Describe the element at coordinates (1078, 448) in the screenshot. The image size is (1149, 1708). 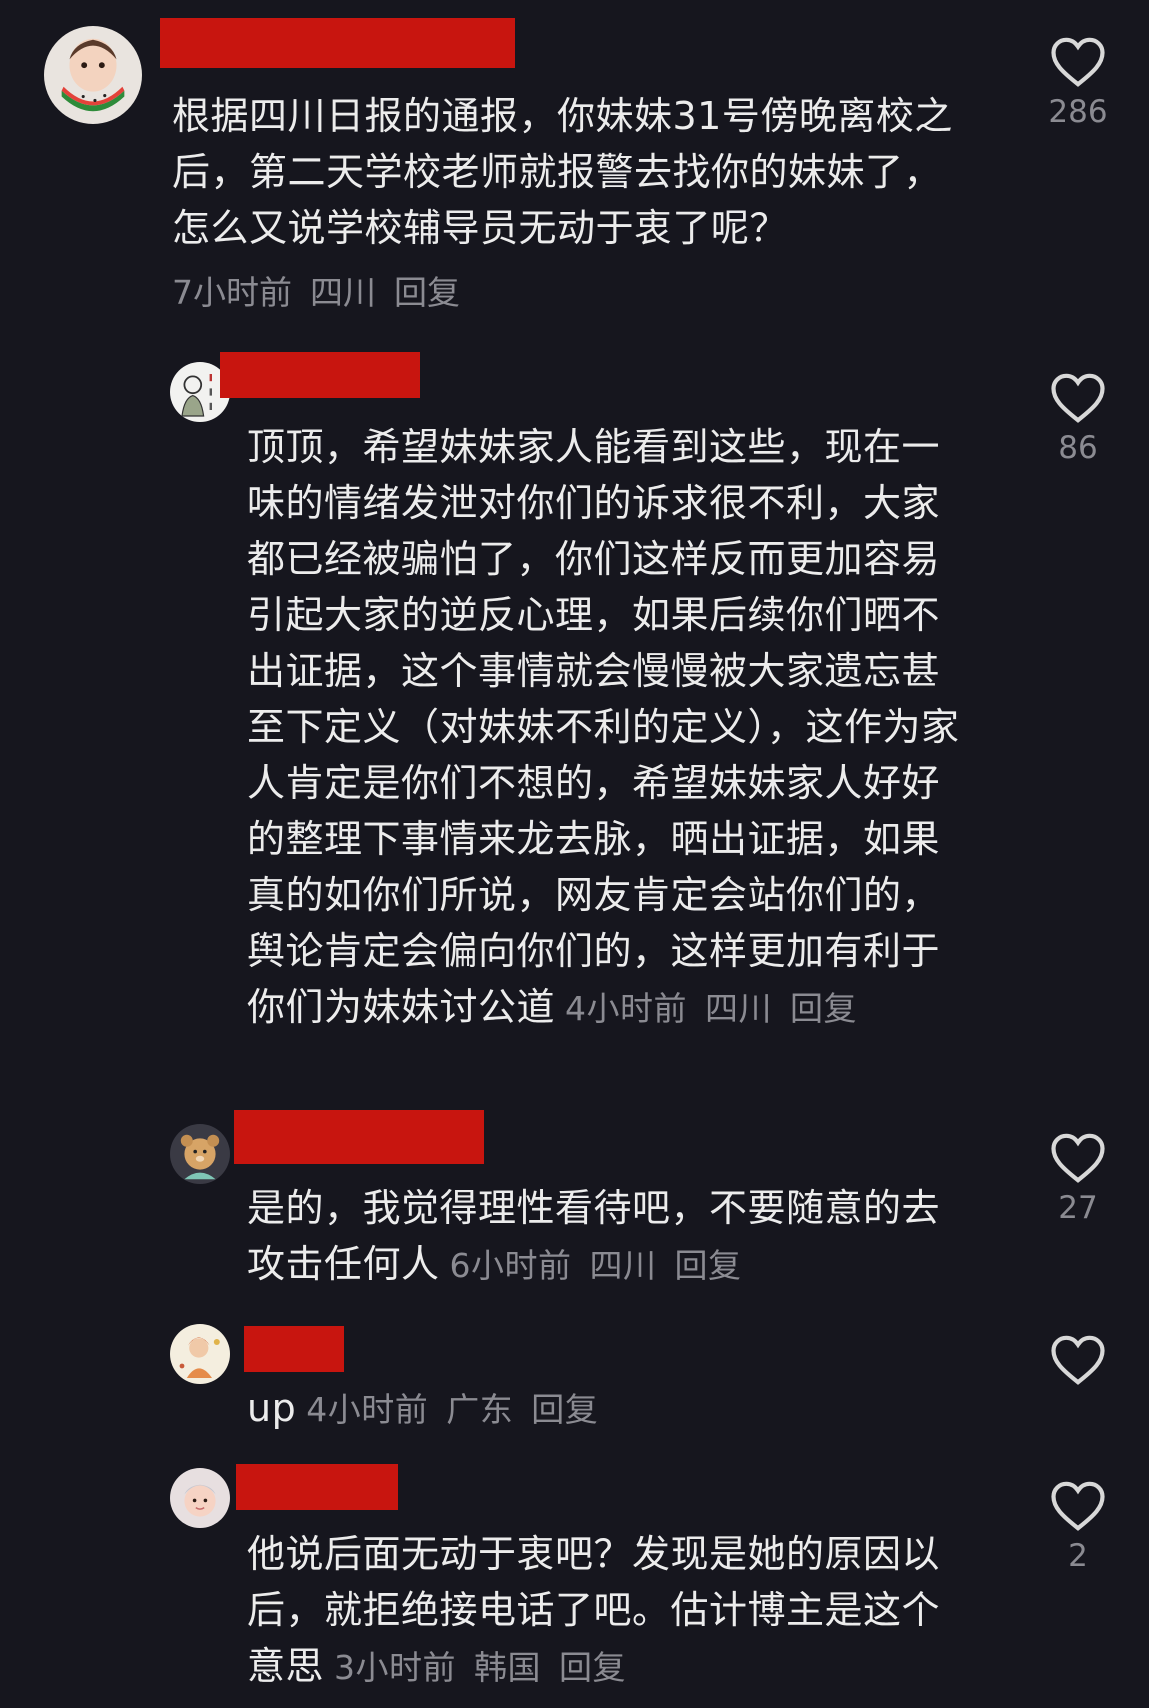
I see `like-count: 86` at that location.